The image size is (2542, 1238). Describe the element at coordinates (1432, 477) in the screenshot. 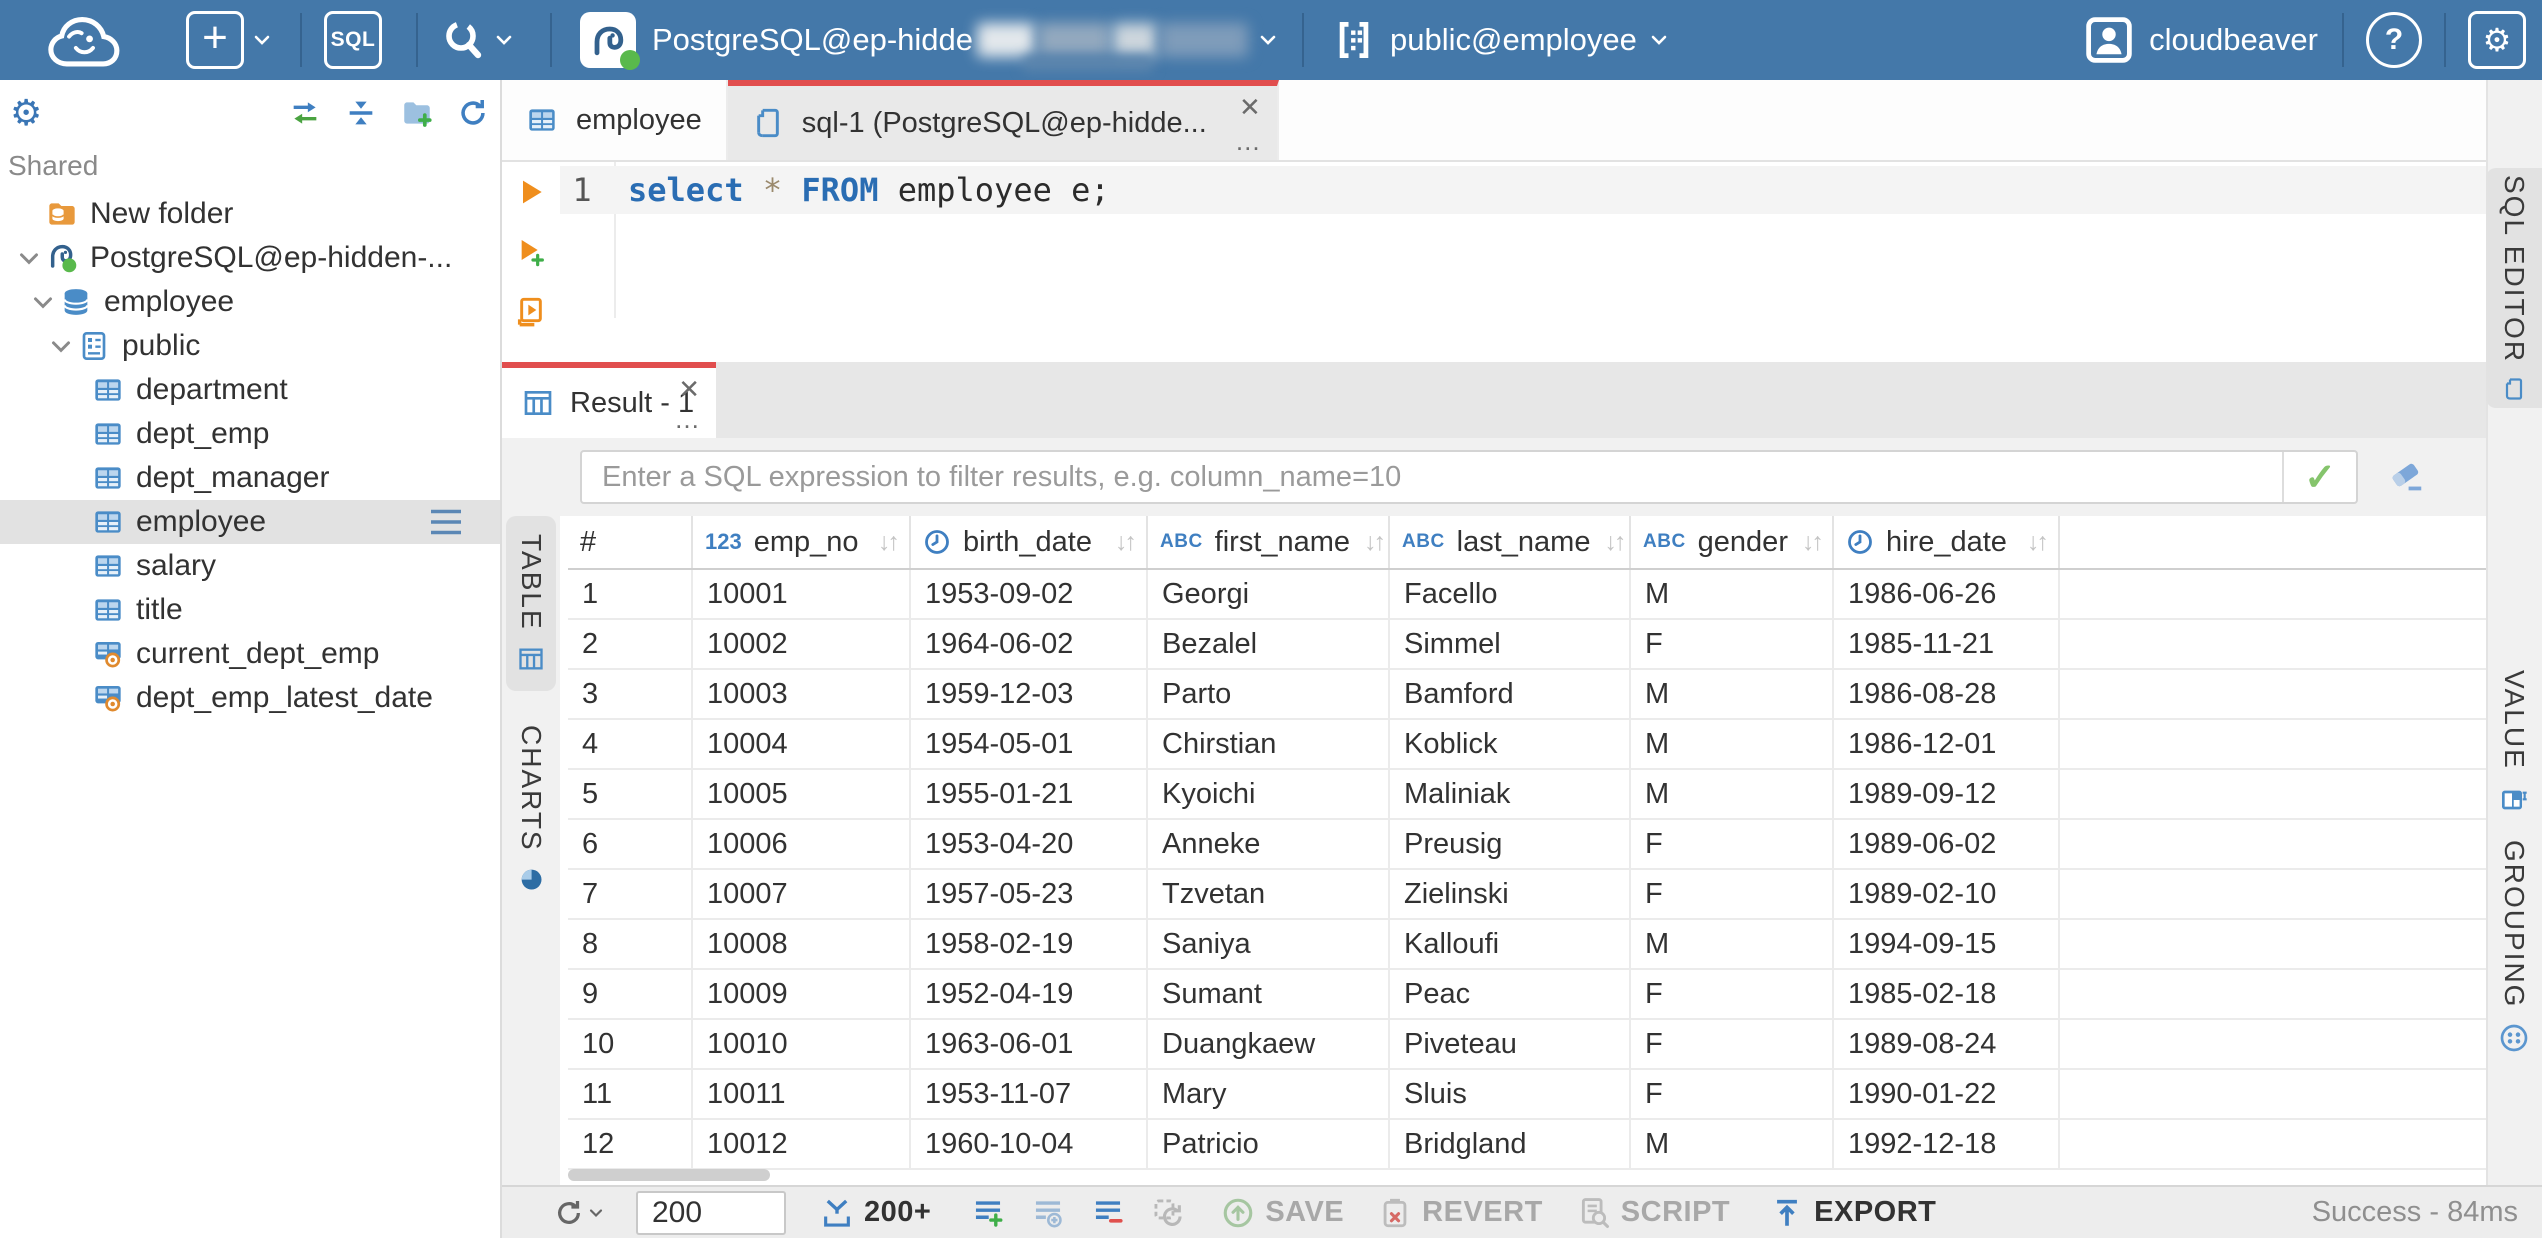

I see `filter-input` at that location.